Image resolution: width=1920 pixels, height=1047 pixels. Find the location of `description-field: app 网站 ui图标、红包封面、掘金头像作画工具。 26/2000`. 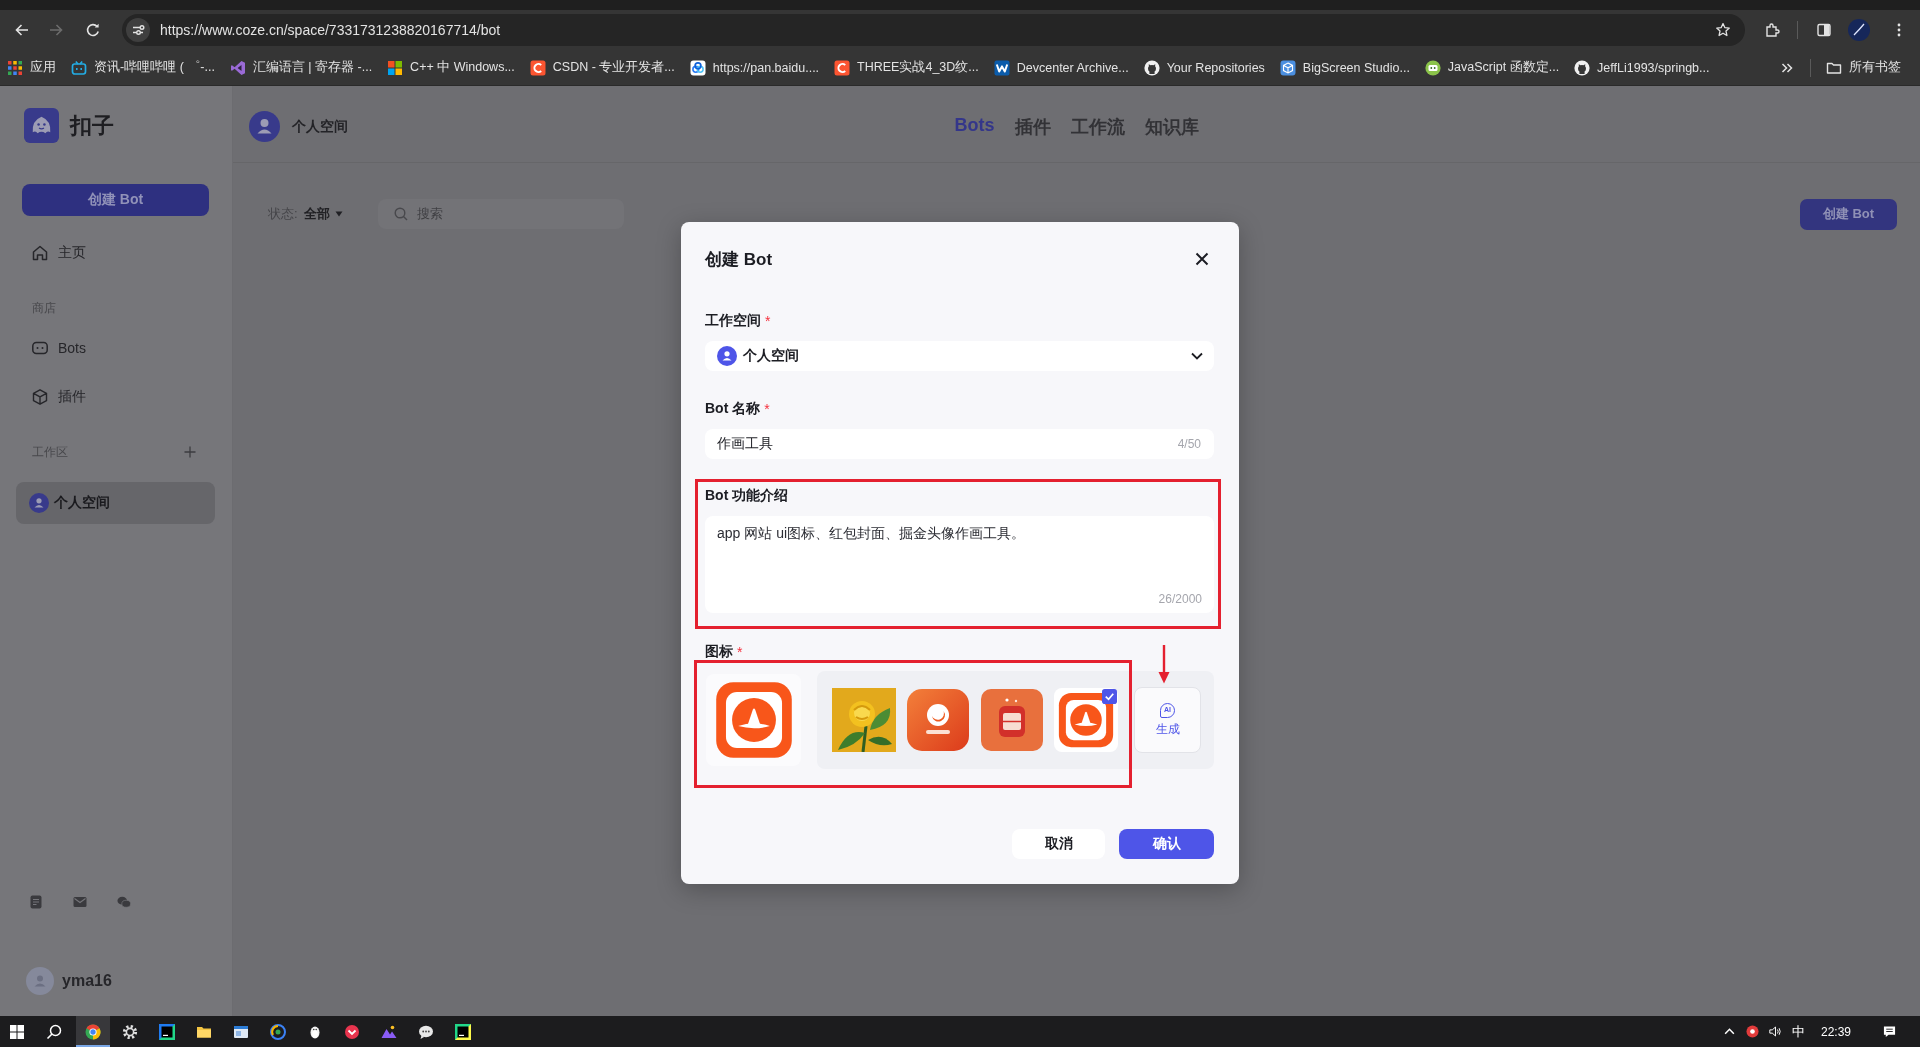

description-field: app 网站 ui图标、红包封面、掘金头像作画工具。 26/2000 is located at coordinates (959, 564).